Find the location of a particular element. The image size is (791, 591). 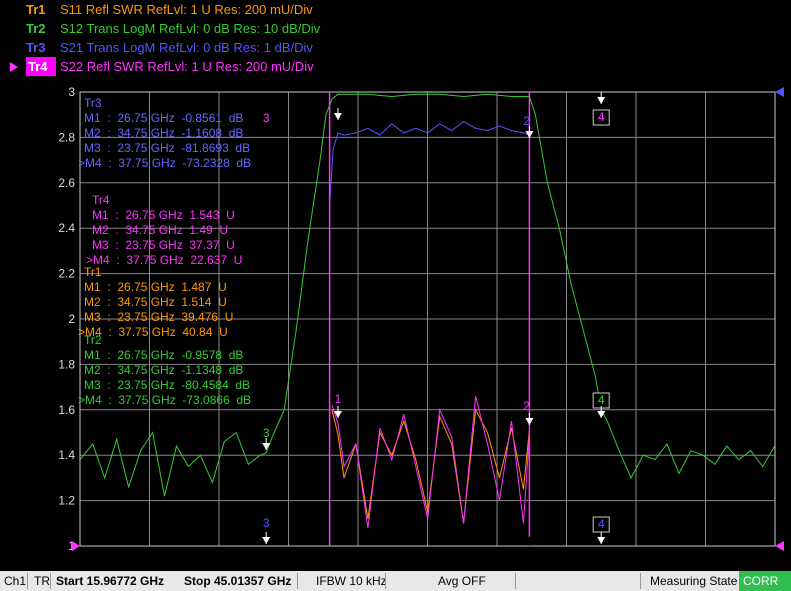

trace-tr1 is located at coordinates (430, 466).